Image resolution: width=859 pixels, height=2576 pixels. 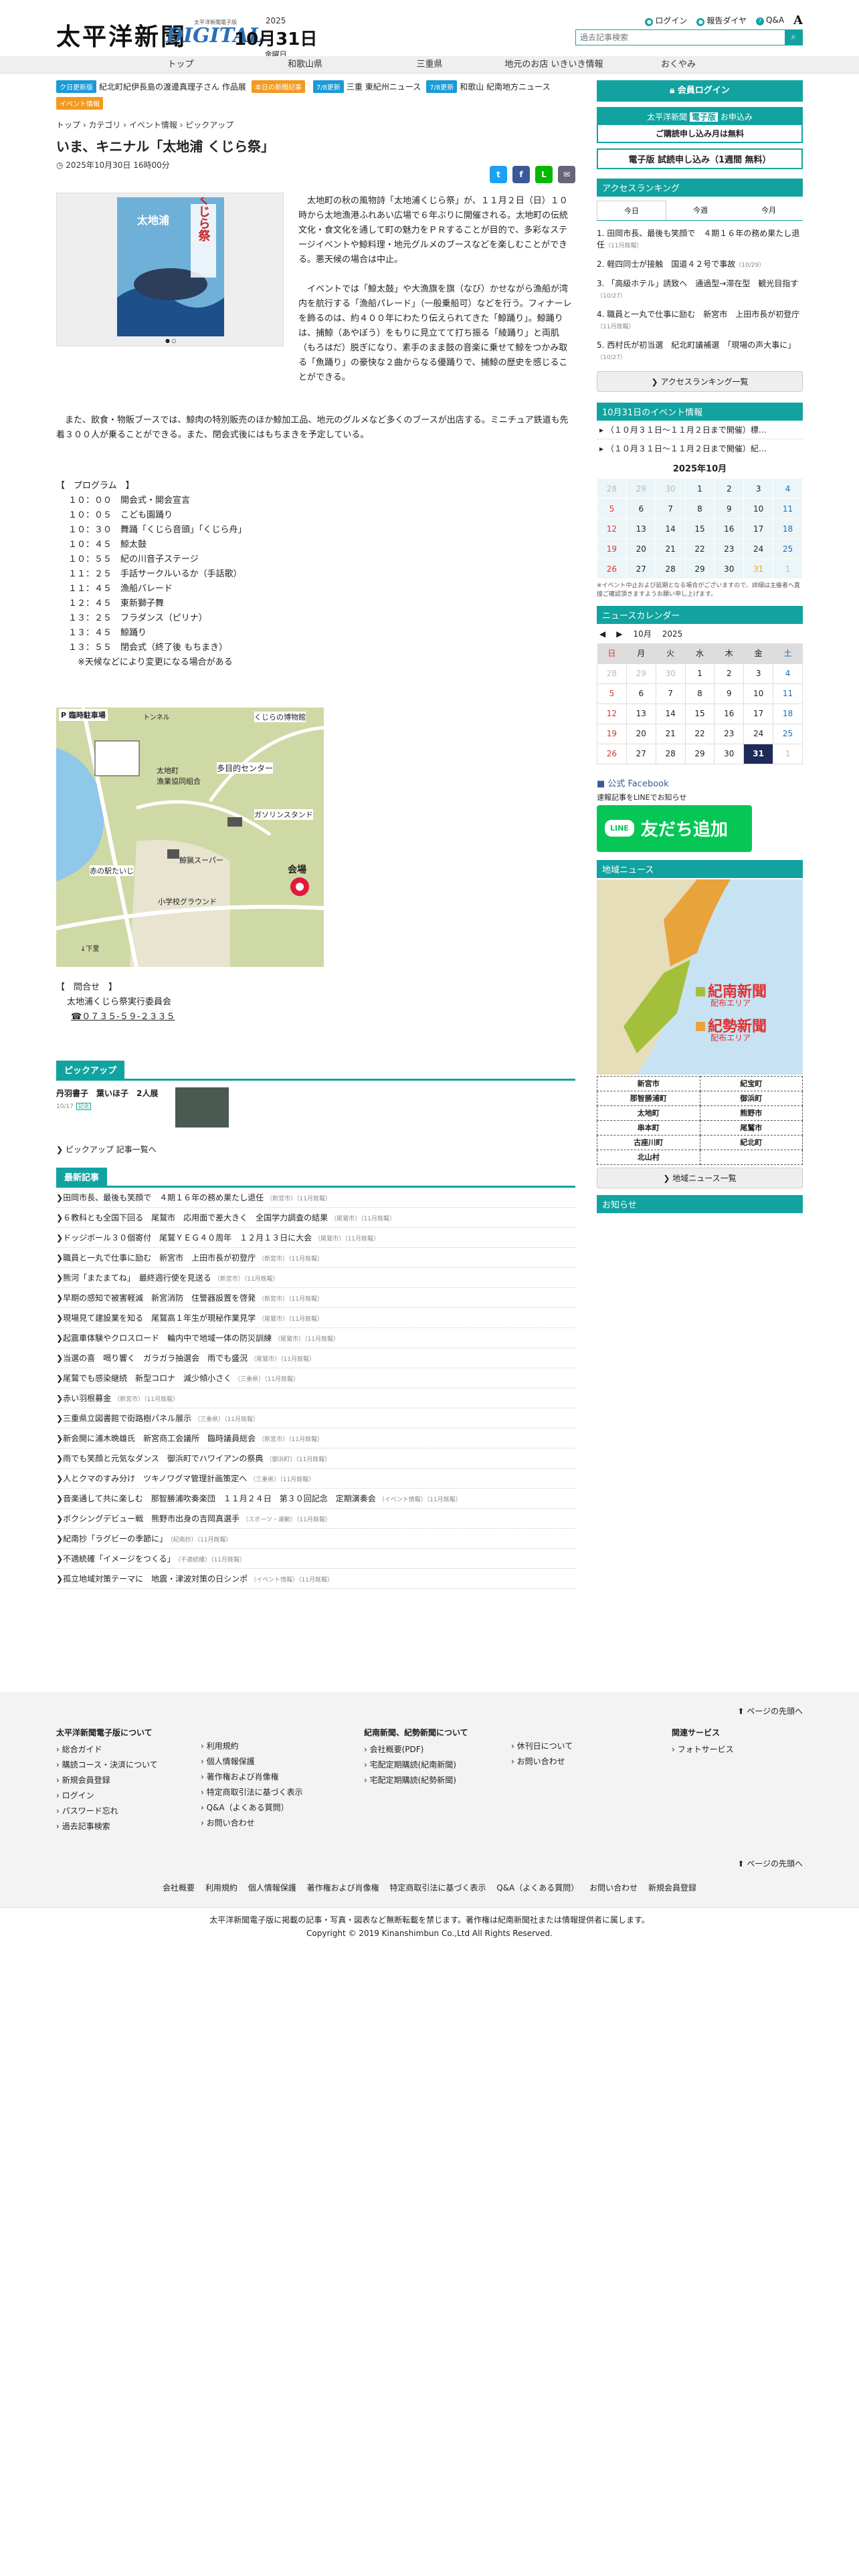 I want to click on mail-share-icon: ✉, so click(x=567, y=174).